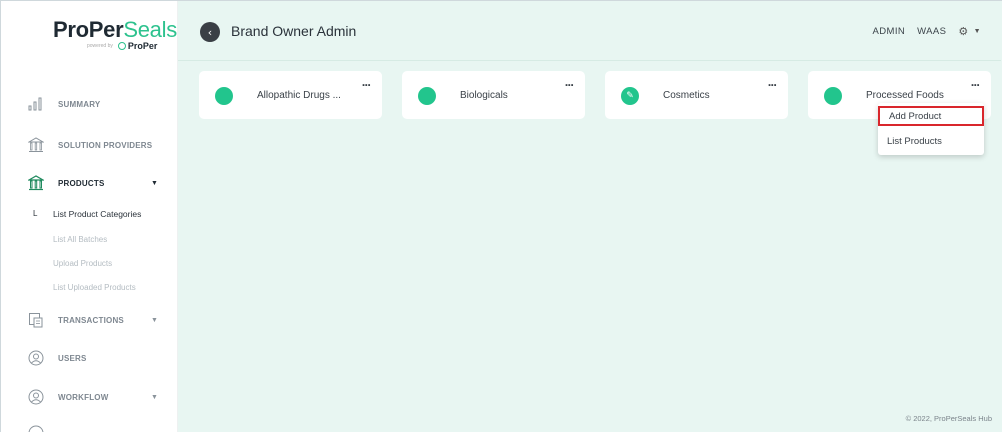 This screenshot has width=1002, height=432. Describe the element at coordinates (889, 31) in the screenshot. I see `user-role: ADMIN` at that location.